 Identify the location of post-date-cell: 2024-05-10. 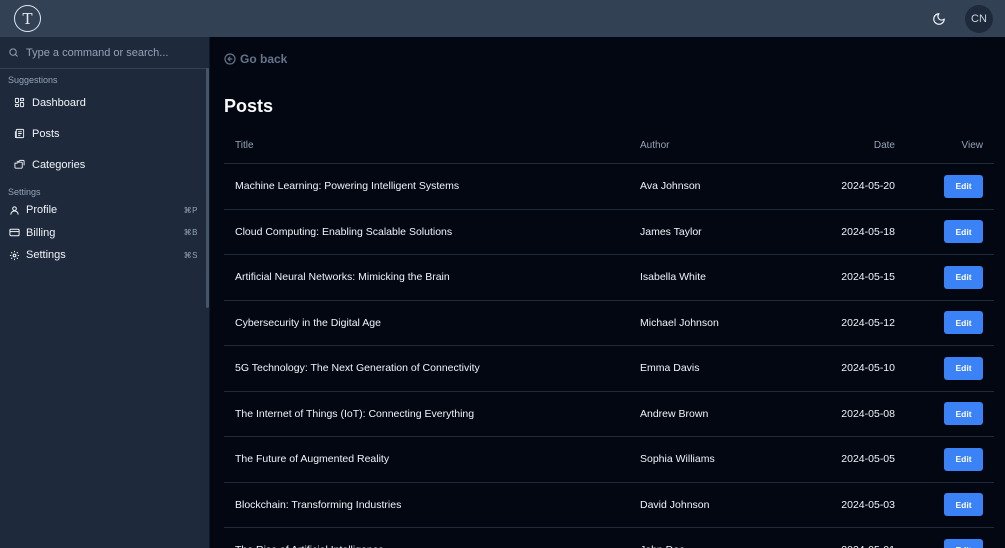
(868, 368).